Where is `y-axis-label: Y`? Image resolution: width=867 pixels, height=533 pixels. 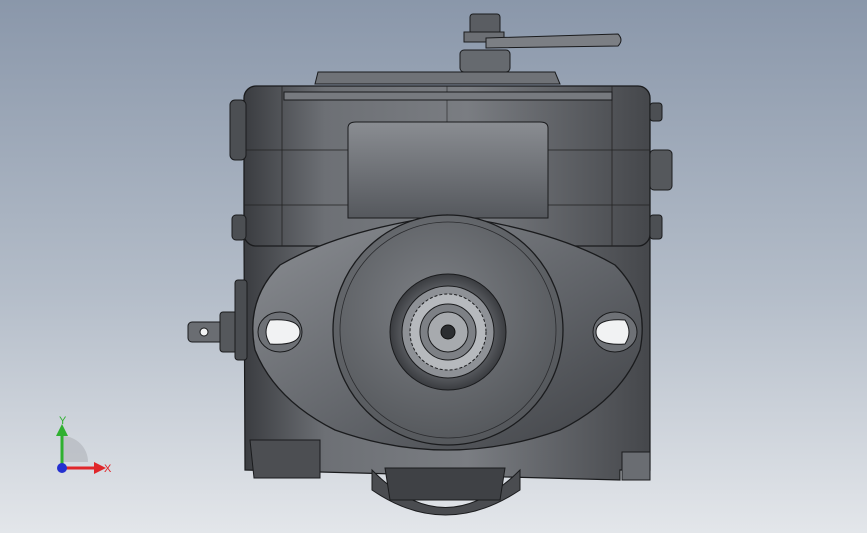
y-axis-label: Y is located at coordinates (63, 421).